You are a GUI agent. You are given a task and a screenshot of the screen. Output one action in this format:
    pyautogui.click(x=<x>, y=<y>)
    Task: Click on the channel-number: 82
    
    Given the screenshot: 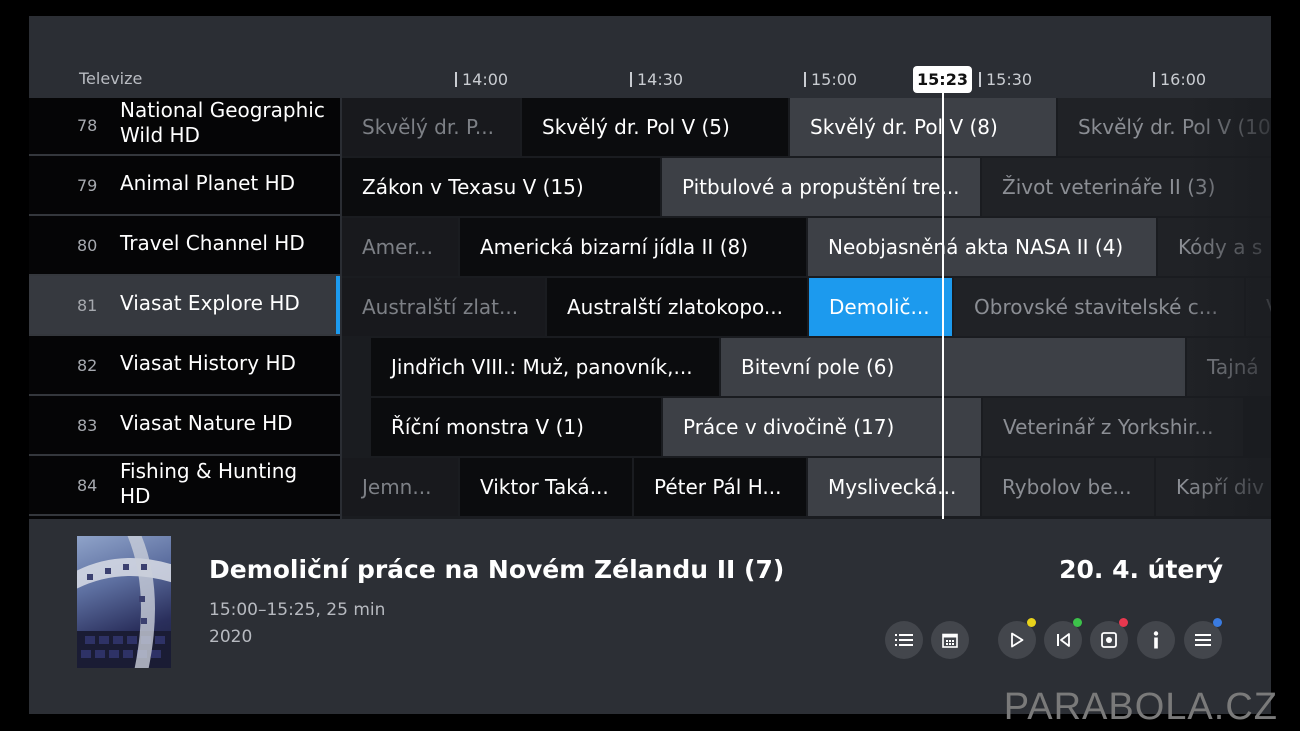 What is the action you would take?
    pyautogui.click(x=87, y=365)
    